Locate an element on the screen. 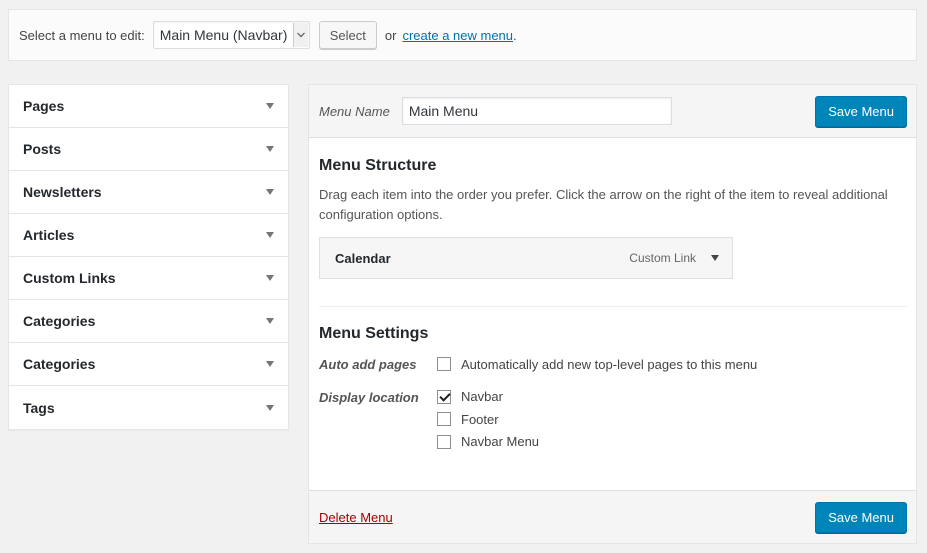  select-button: Select is located at coordinates (347, 35).